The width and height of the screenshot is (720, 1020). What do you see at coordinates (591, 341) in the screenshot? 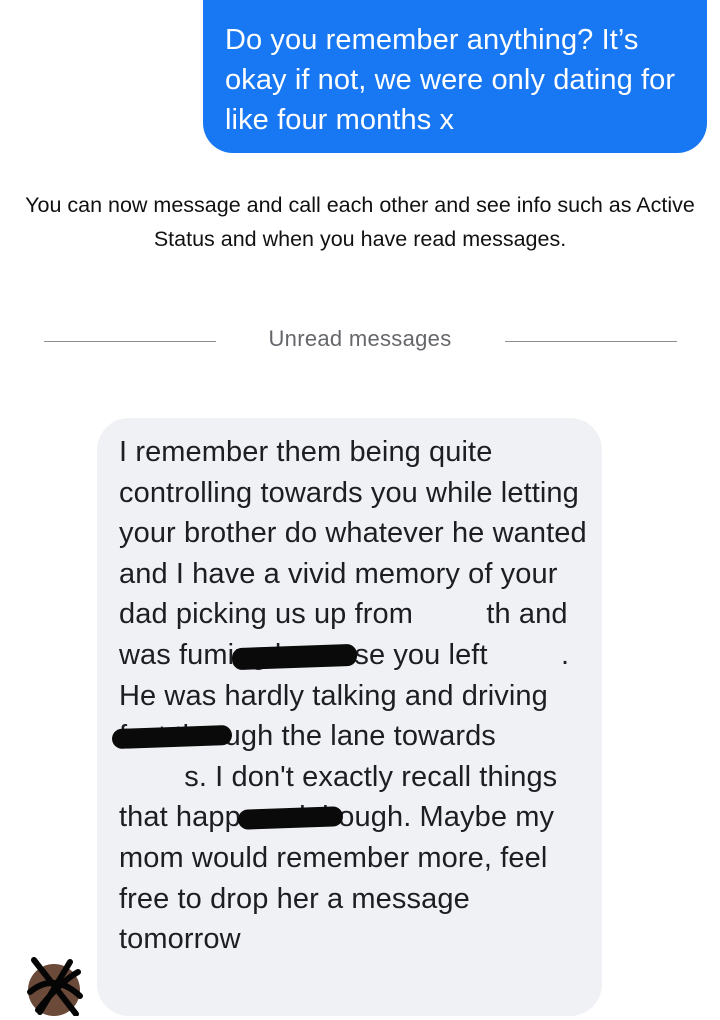
I see `divider-line-right` at bounding box center [591, 341].